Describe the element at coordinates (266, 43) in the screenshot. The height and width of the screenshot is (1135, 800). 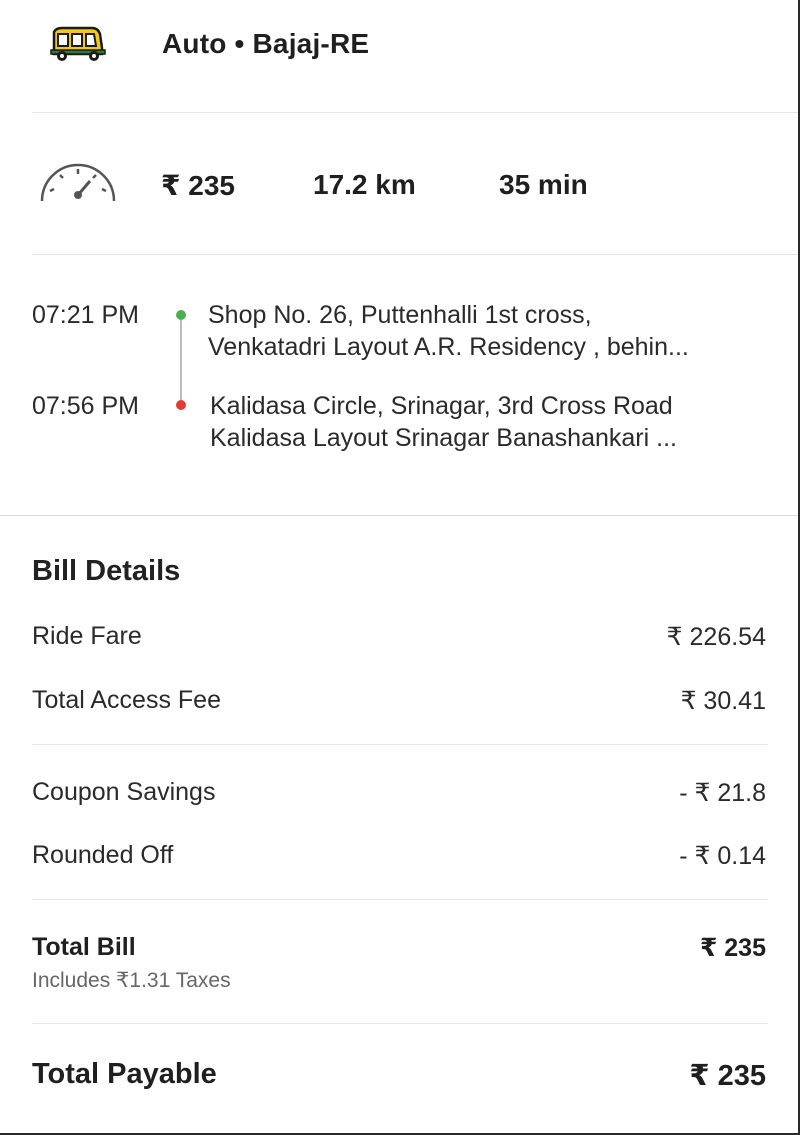
I see `vehicle-title: Auto • Bajaj-RE` at that location.